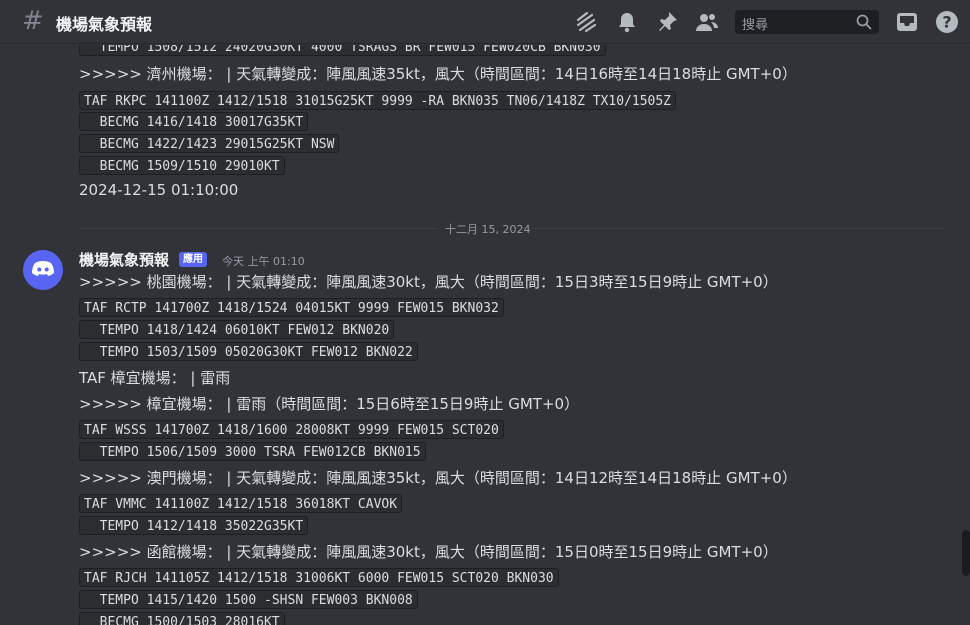 The image size is (970, 625). Describe the element at coordinates (807, 22) in the screenshot. I see `search-box: 搜尋` at that location.